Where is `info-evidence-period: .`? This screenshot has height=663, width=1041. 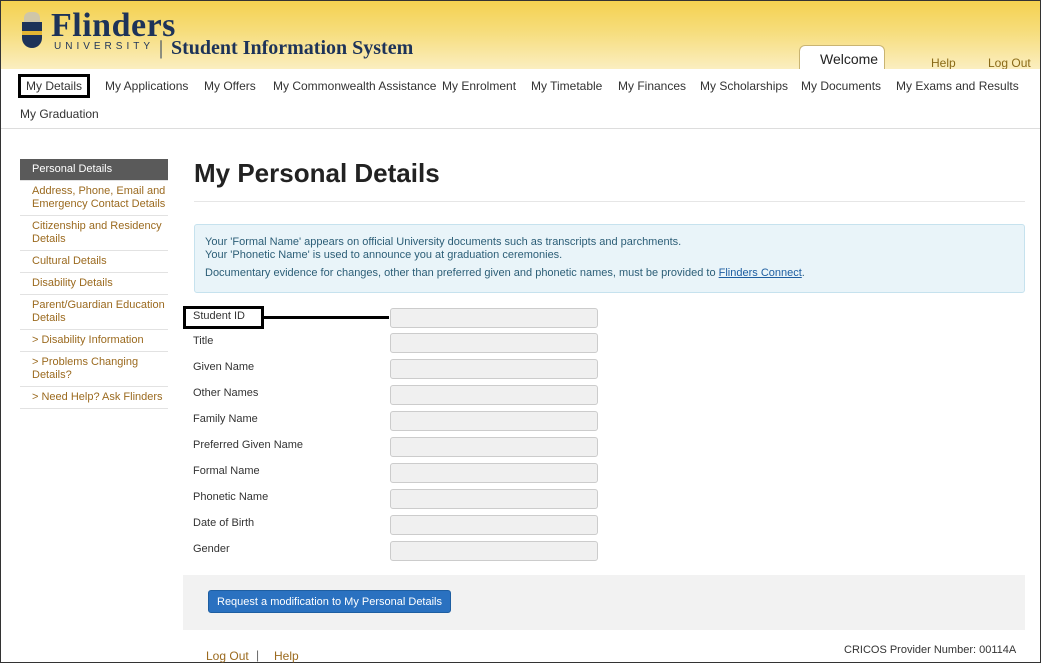 info-evidence-period: . is located at coordinates (803, 273).